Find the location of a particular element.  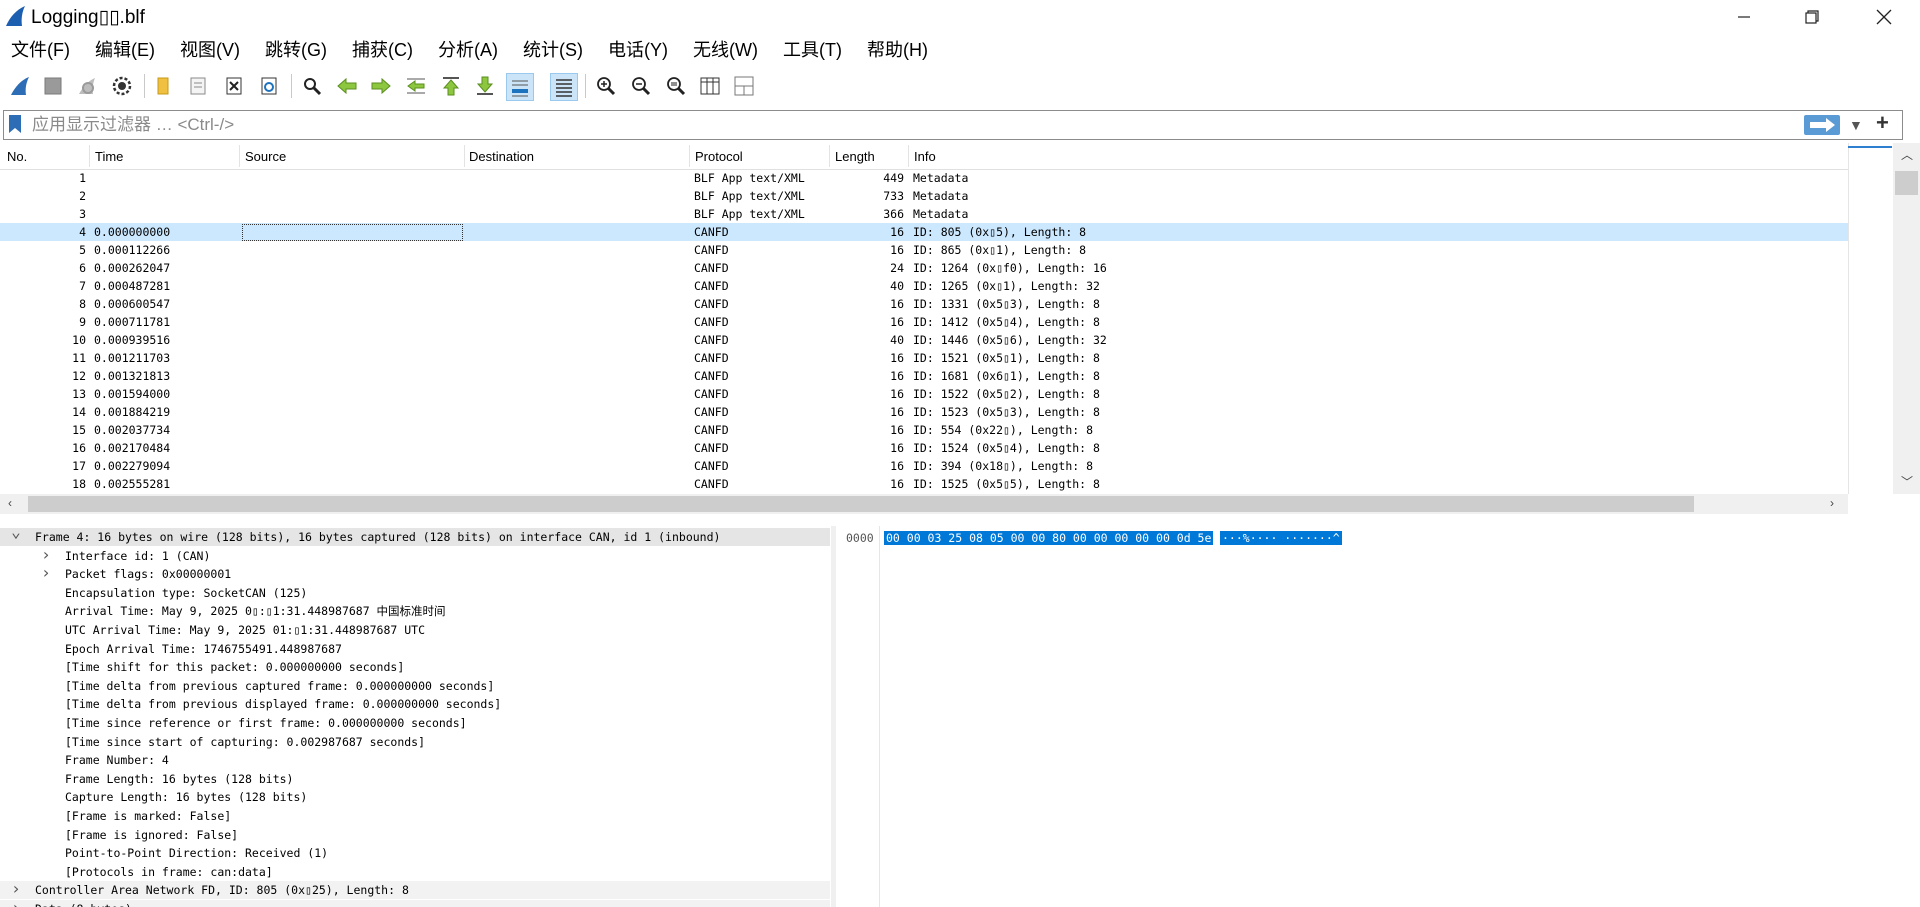

menu-view: 视图(V) is located at coordinates (210, 50).